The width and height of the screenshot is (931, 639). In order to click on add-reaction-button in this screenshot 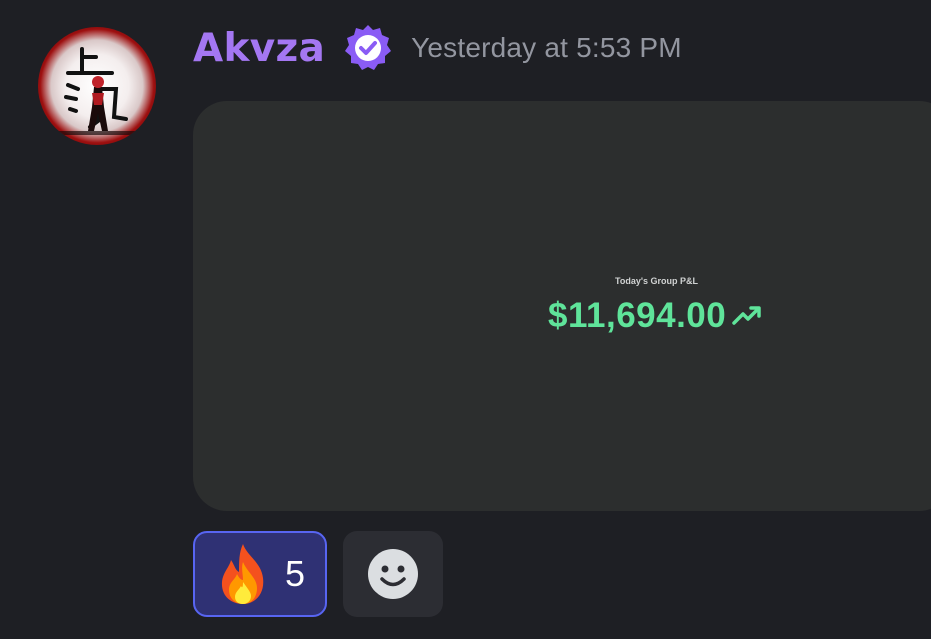, I will do `click(393, 574)`.